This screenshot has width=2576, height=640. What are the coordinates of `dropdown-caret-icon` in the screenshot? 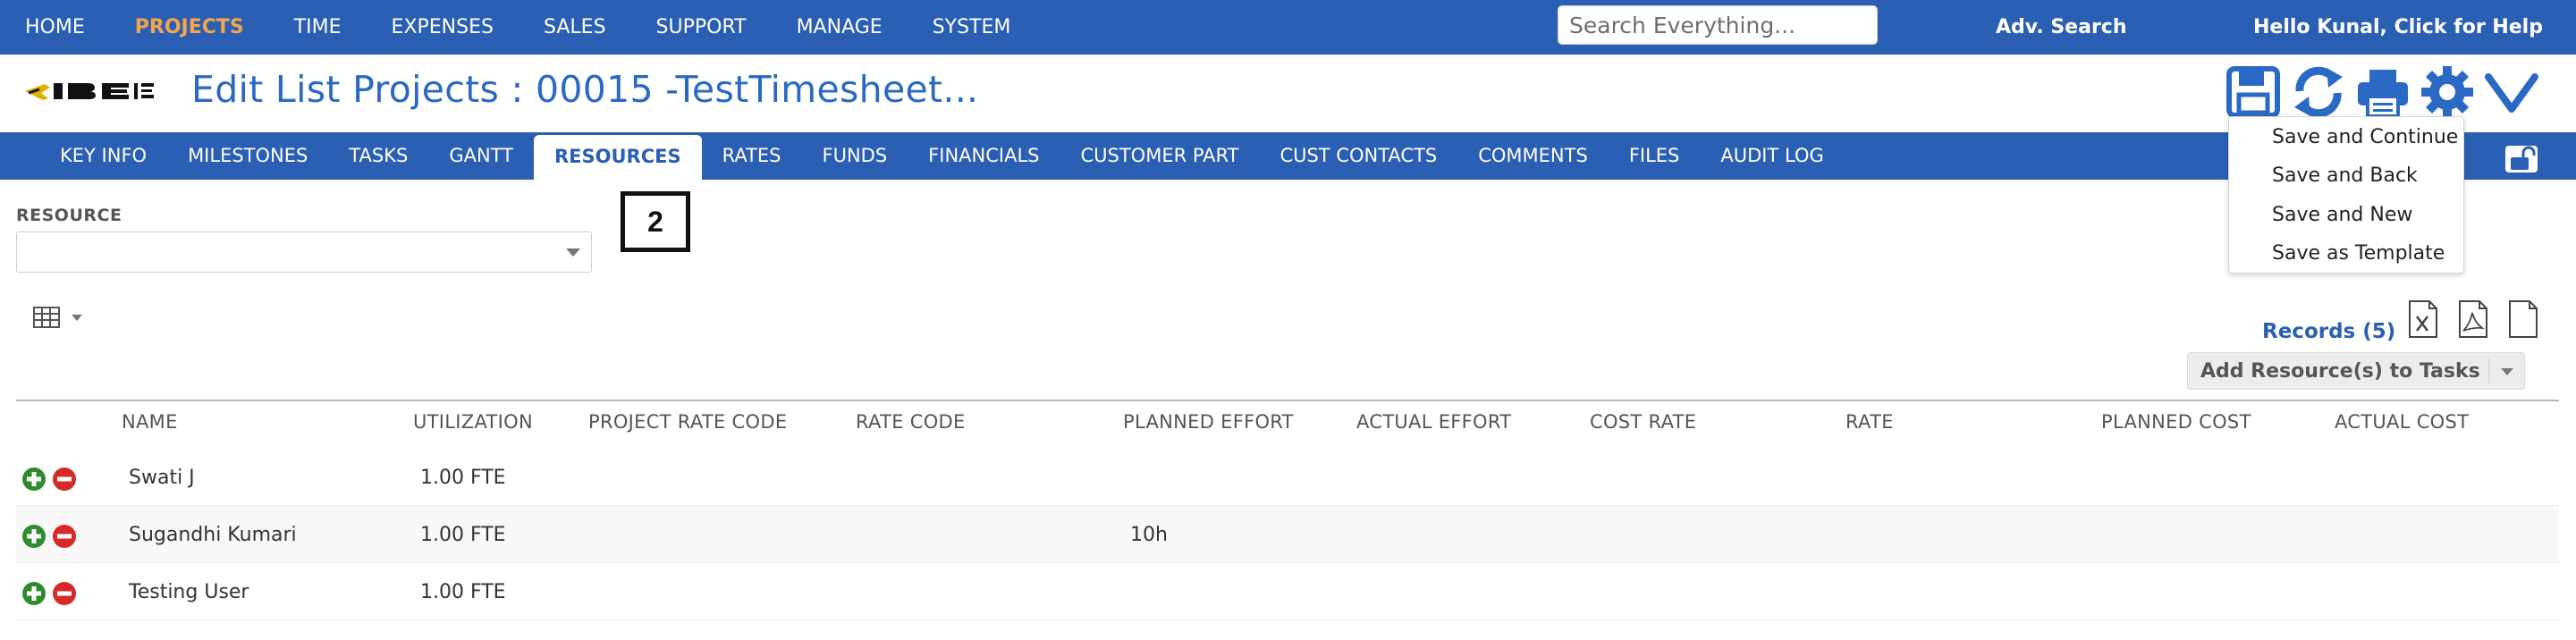 It's located at (573, 252).